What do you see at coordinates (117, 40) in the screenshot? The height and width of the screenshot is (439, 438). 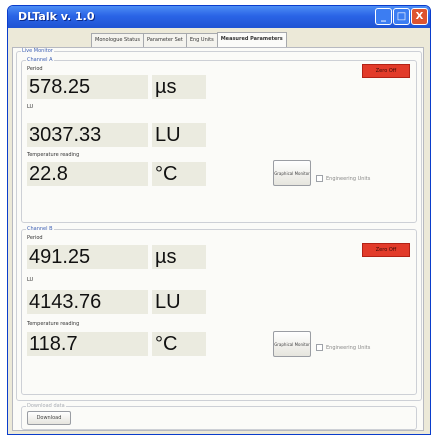 I see `tab-monologue-status: Monologue Status` at bounding box center [117, 40].